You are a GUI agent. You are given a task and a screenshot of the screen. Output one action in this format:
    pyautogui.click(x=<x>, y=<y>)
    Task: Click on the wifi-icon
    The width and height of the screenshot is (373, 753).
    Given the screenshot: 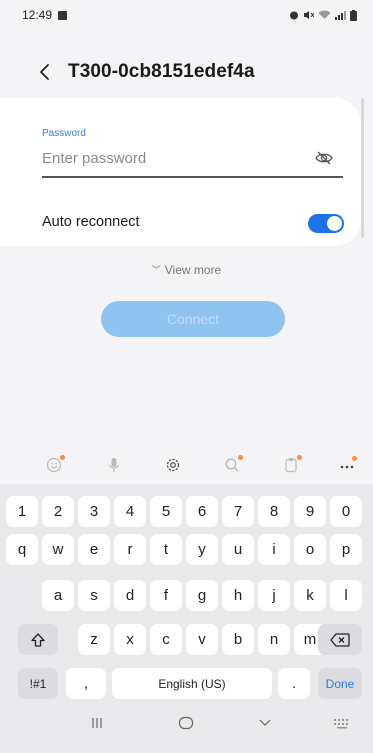 What is the action you would take?
    pyautogui.click(x=324, y=14)
    